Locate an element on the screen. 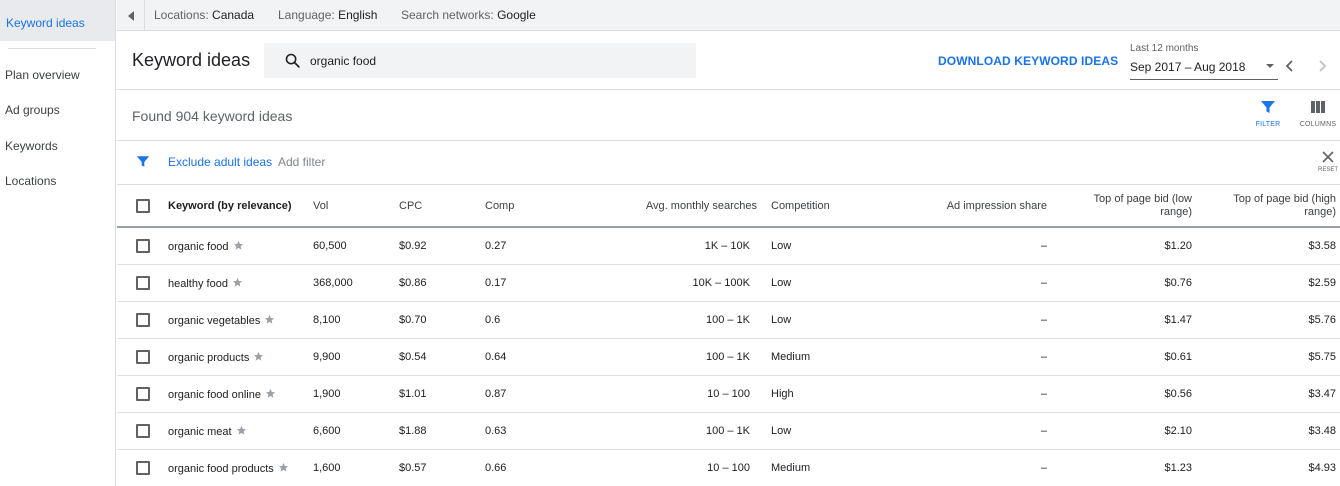 Image resolution: width=1340 pixels, height=486 pixels. bid-low-cell: $0.56 is located at coordinates (1178, 394).